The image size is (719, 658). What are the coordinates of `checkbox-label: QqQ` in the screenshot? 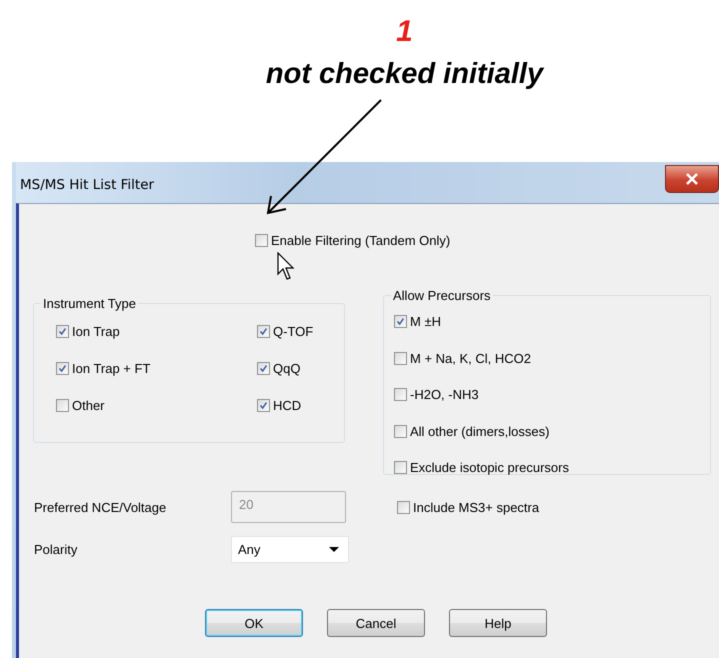 It's located at (286, 368).